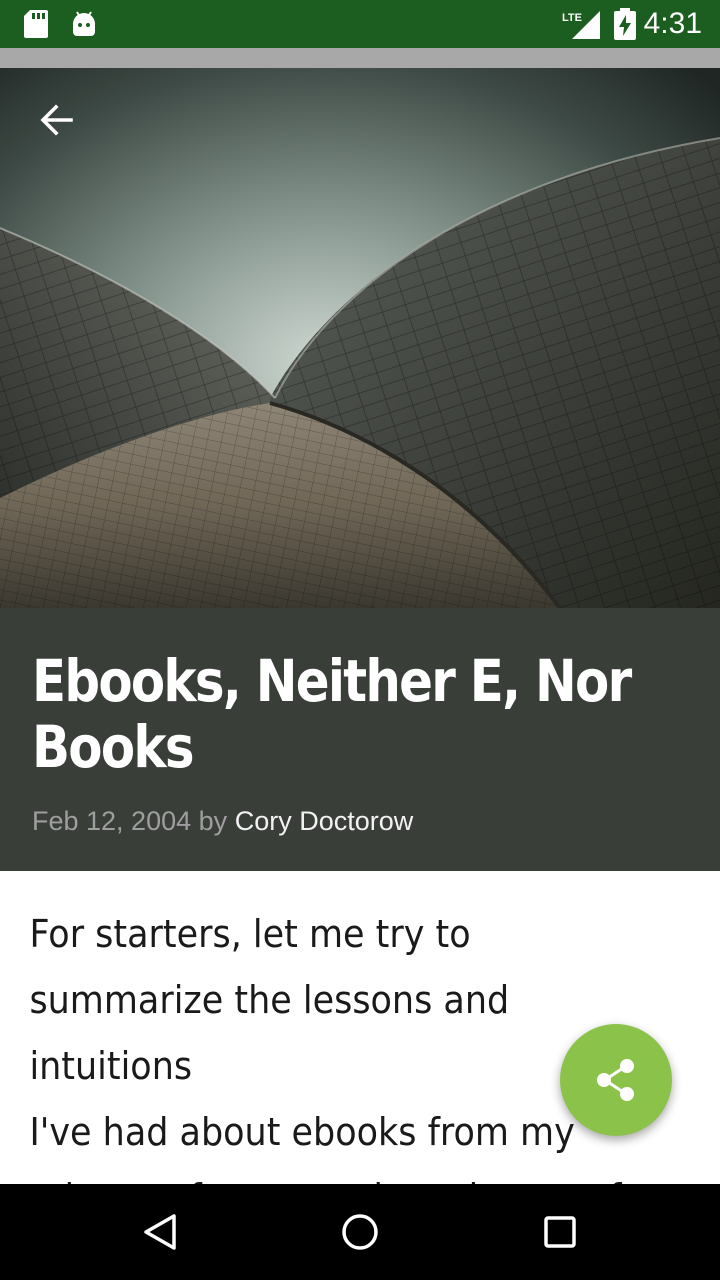 This screenshot has width=720, height=1280. Describe the element at coordinates (332, 714) in the screenshot. I see `article-title: Ebooks, Neither E, Nor Books` at that location.